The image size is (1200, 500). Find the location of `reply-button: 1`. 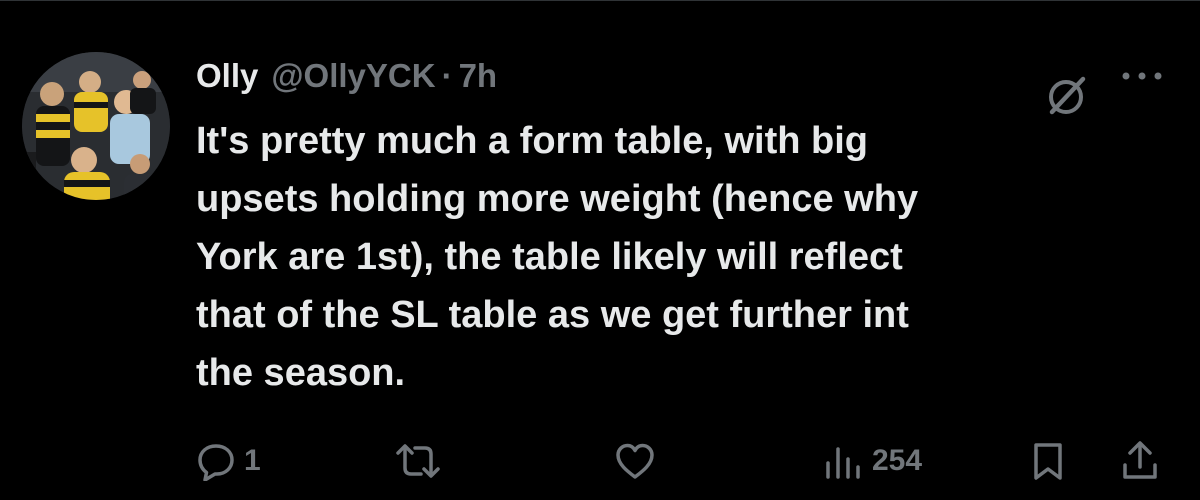

reply-button: 1 is located at coordinates (228, 461).